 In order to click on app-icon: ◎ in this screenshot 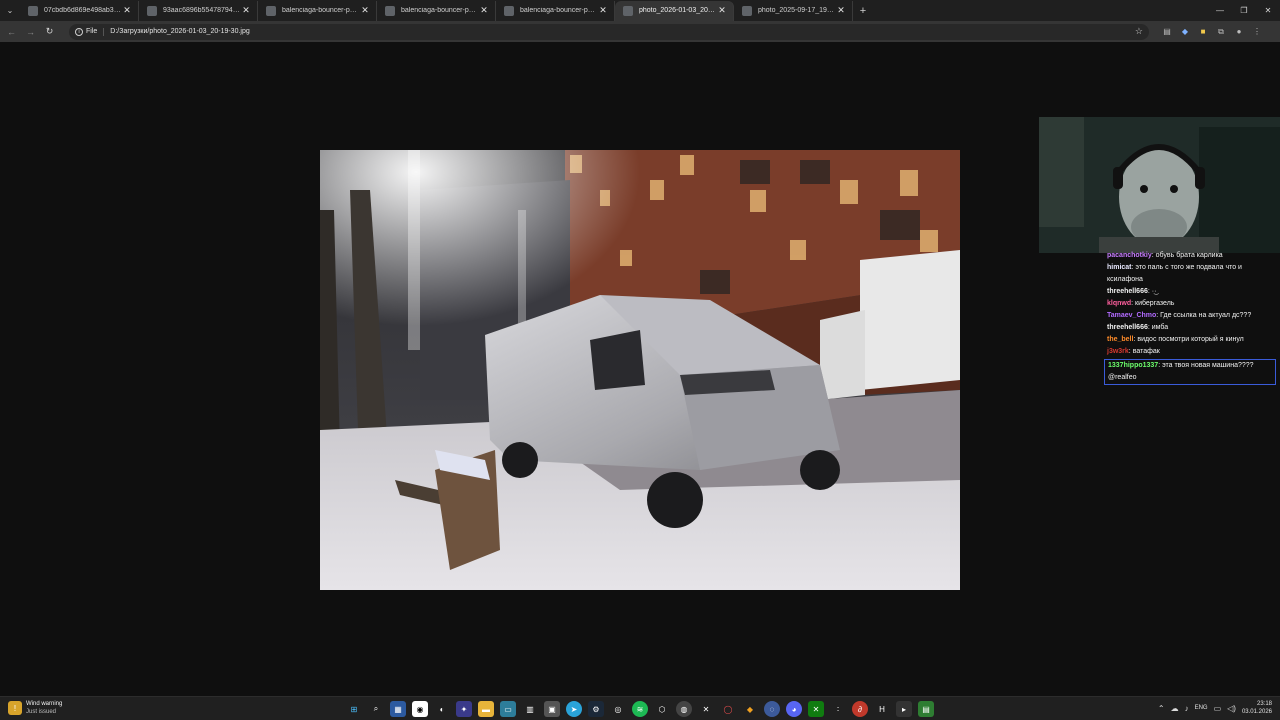, I will do `click(618, 709)`.